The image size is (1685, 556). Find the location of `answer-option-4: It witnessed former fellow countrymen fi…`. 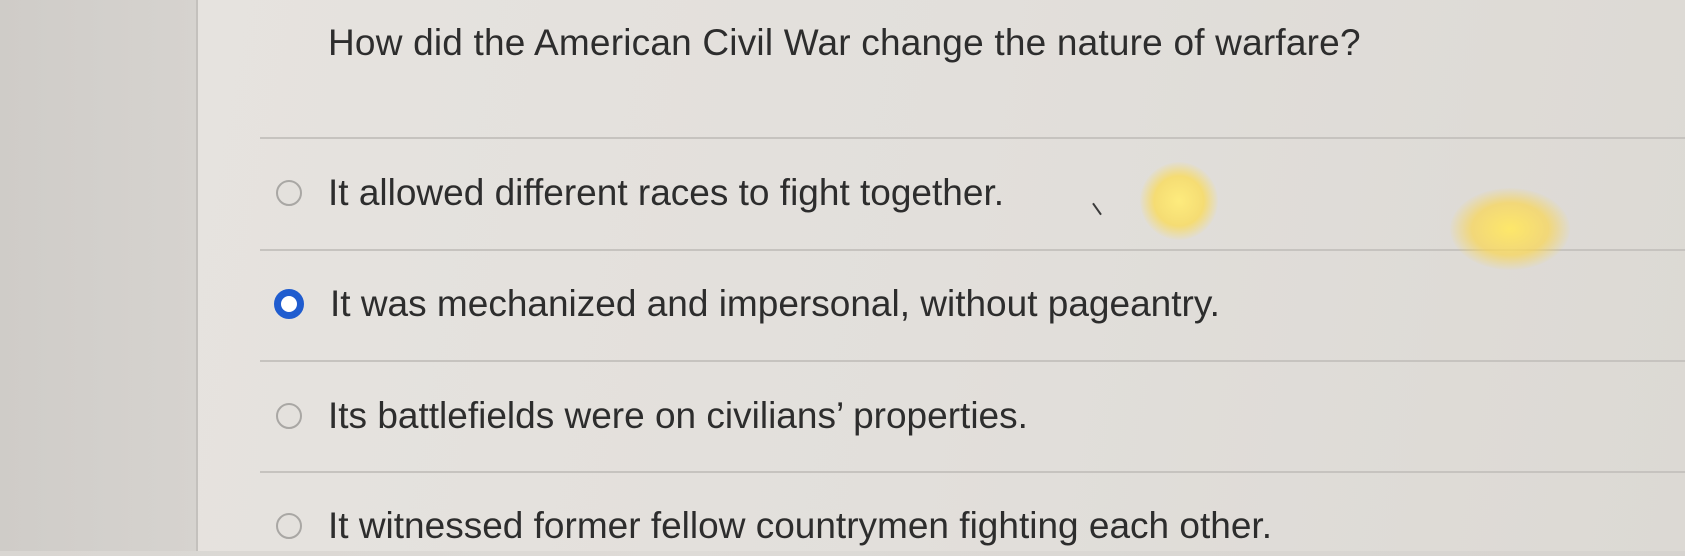

answer-option-4: It witnessed former fellow countrymen fi… is located at coordinates (980, 526).